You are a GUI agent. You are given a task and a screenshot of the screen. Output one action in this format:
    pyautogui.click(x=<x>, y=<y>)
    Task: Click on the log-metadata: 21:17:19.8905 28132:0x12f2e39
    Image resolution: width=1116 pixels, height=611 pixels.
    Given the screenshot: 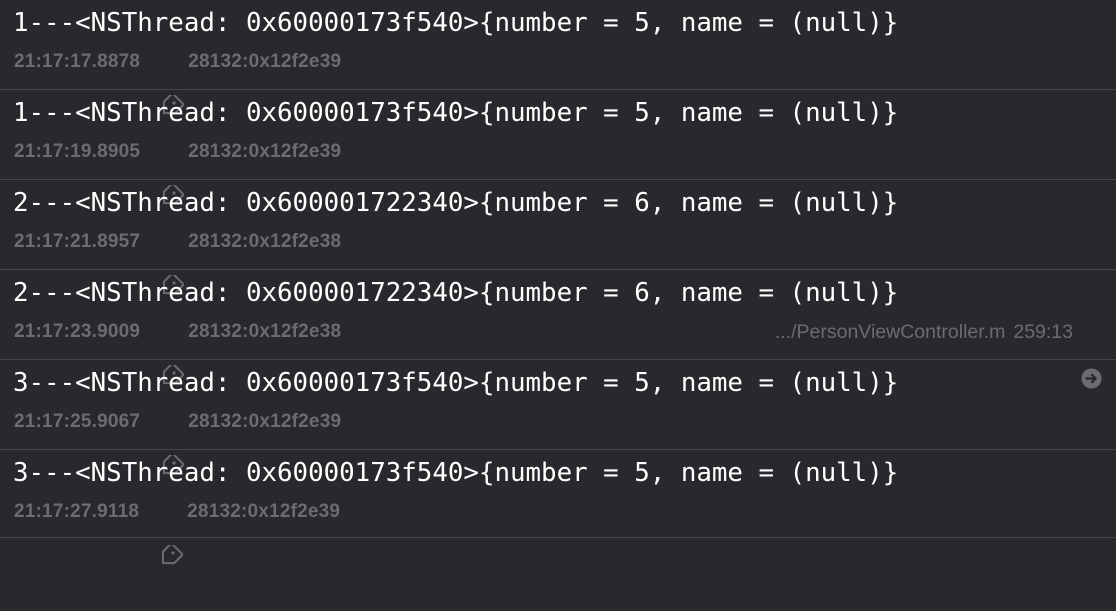 What is the action you would take?
    pyautogui.click(x=178, y=172)
    